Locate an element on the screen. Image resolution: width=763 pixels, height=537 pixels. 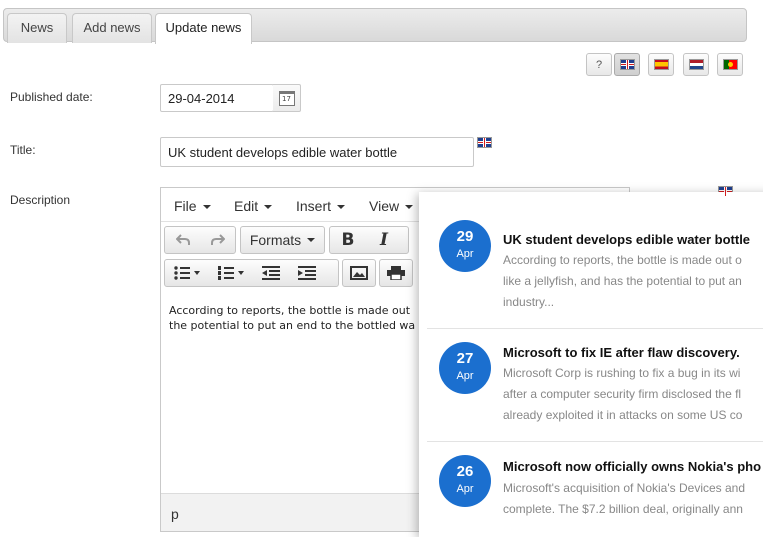
redo-button is located at coordinates (217, 240).